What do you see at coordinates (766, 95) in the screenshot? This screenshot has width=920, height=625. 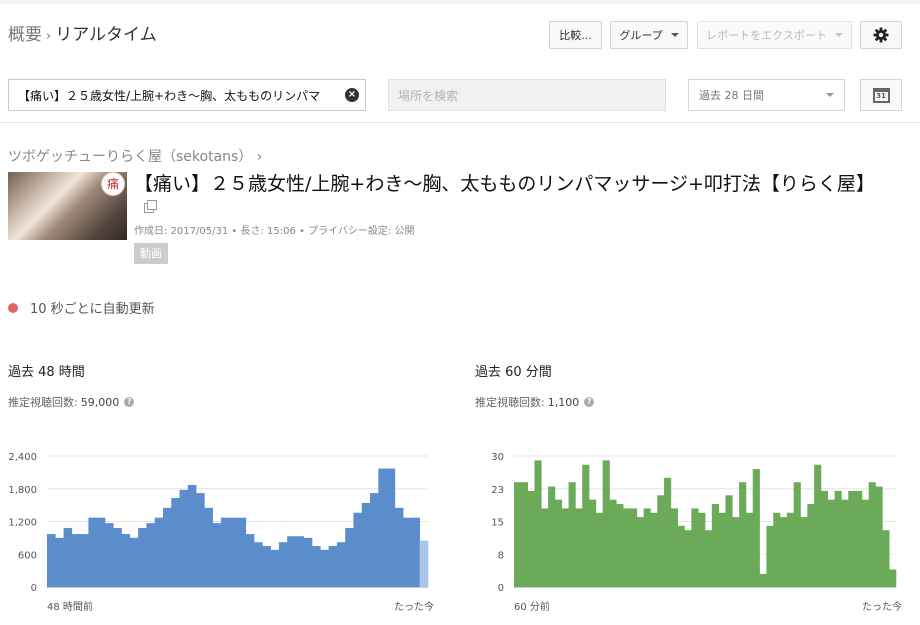 I see `date-range-select: 過去 28 日間` at bounding box center [766, 95].